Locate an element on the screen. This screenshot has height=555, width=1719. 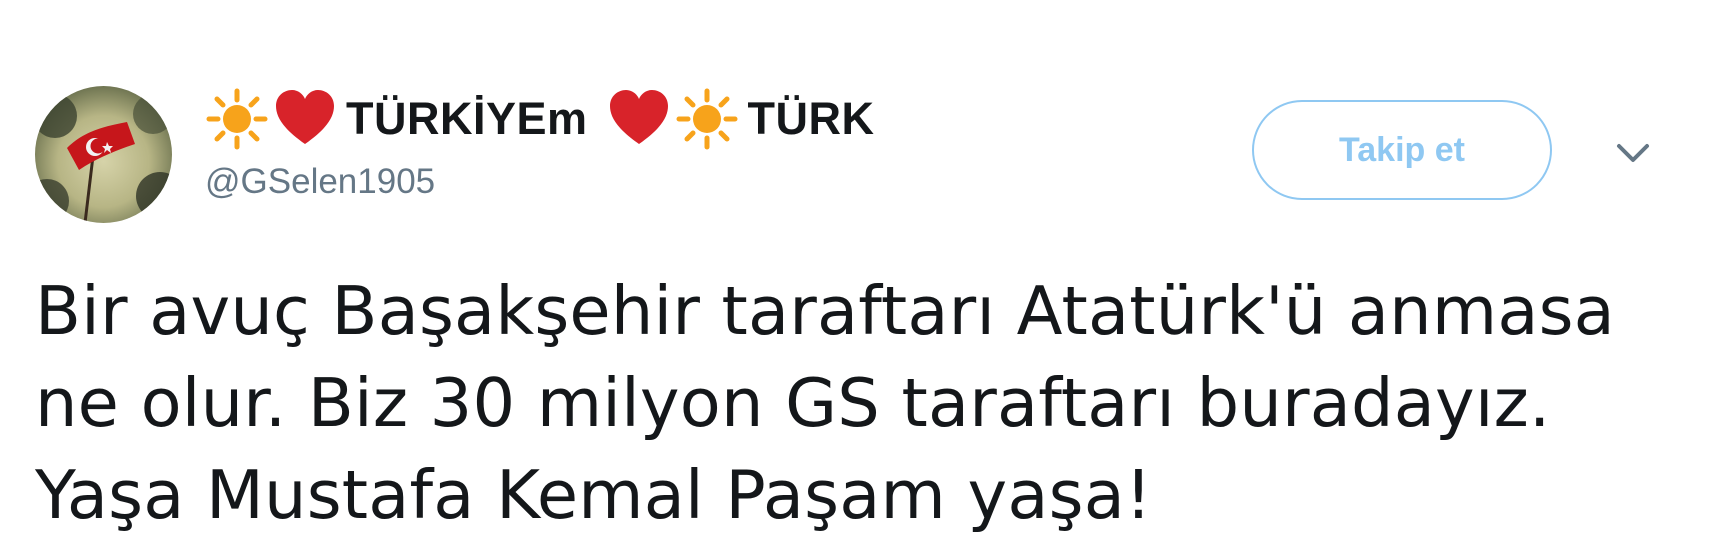
tweet-text-line: Yaşa Mustafa Kemal Paşam yaşa! is located at coordinates (594, 495).